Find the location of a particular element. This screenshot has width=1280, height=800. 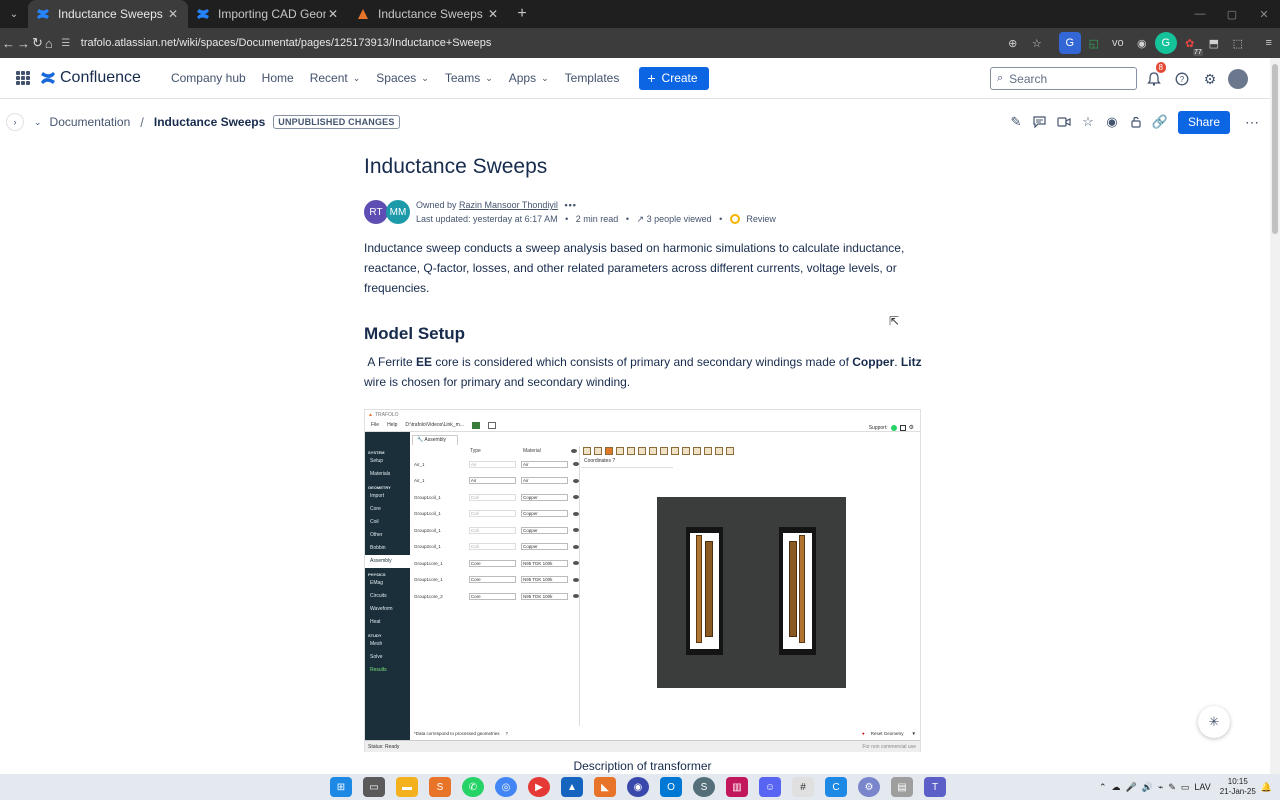

close-window-icon: ✕ is located at coordinates (1264, 14).